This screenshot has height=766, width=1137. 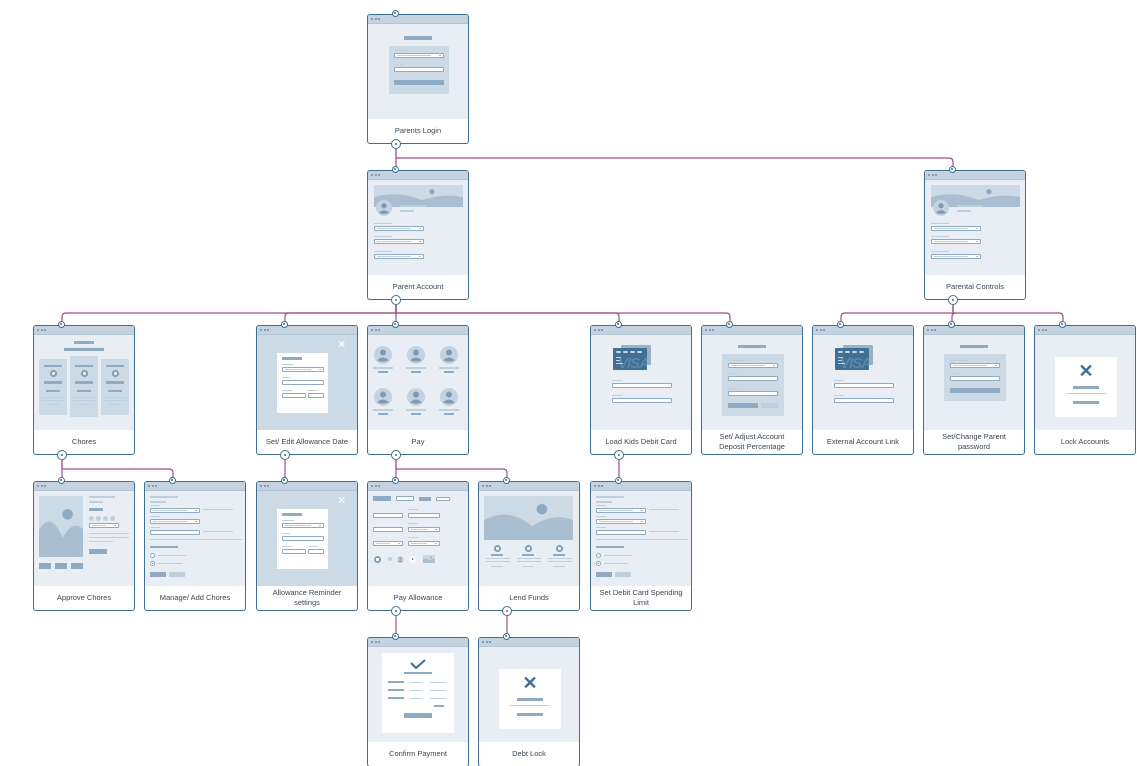 What do you see at coordinates (396, 300) in the screenshot?
I see `output-connector-node-parent-account` at bounding box center [396, 300].